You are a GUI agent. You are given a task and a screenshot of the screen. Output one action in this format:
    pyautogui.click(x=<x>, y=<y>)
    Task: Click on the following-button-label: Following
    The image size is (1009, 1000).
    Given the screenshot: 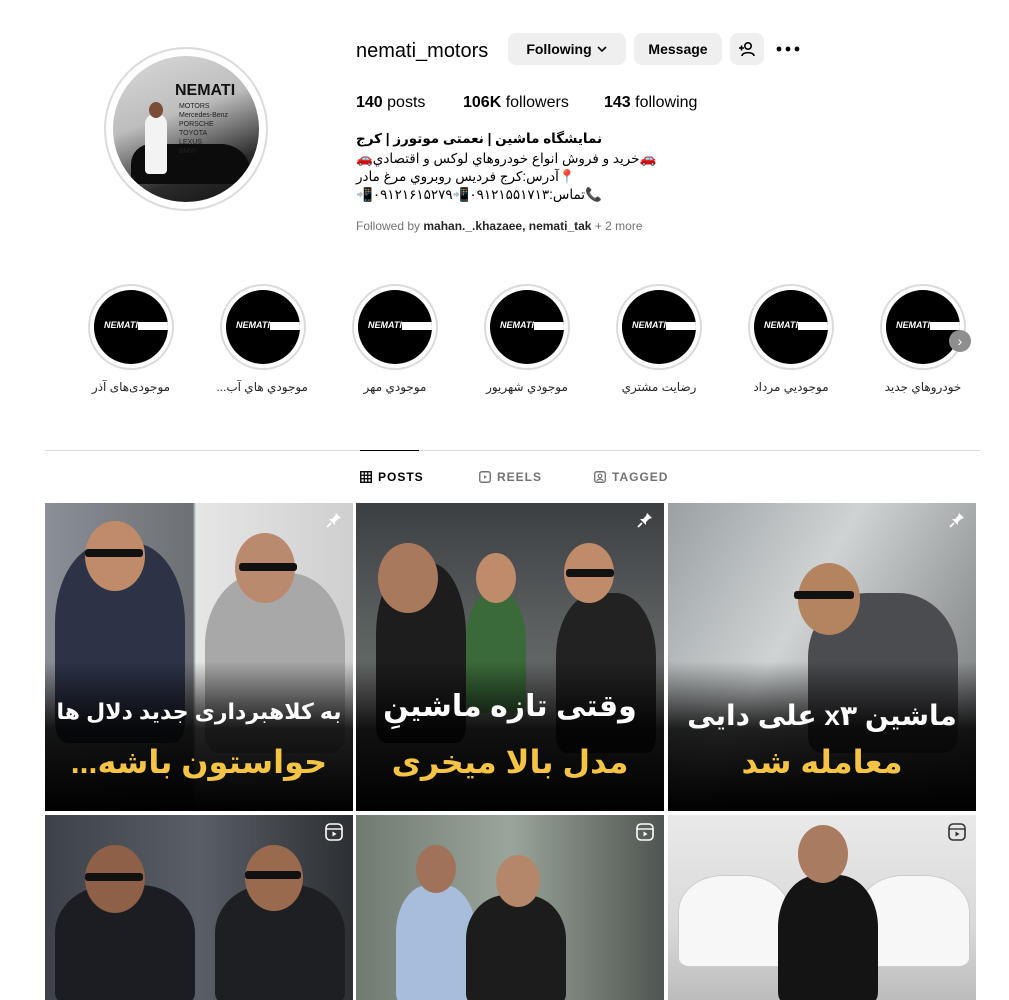 What is the action you would take?
    pyautogui.click(x=559, y=49)
    